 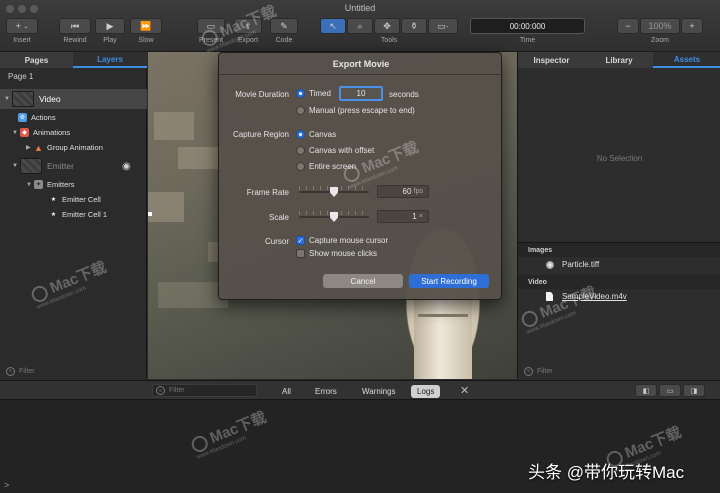 I want to click on layer-label: Animations, so click(x=52, y=132).